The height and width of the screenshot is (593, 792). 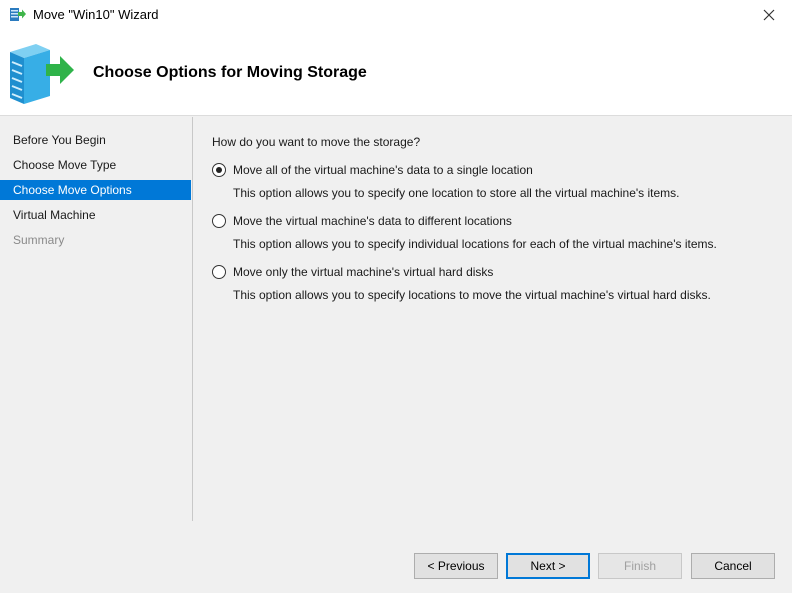 I want to click on sidebar-item-before-you-begin: Before You Begin, so click(x=95, y=140).